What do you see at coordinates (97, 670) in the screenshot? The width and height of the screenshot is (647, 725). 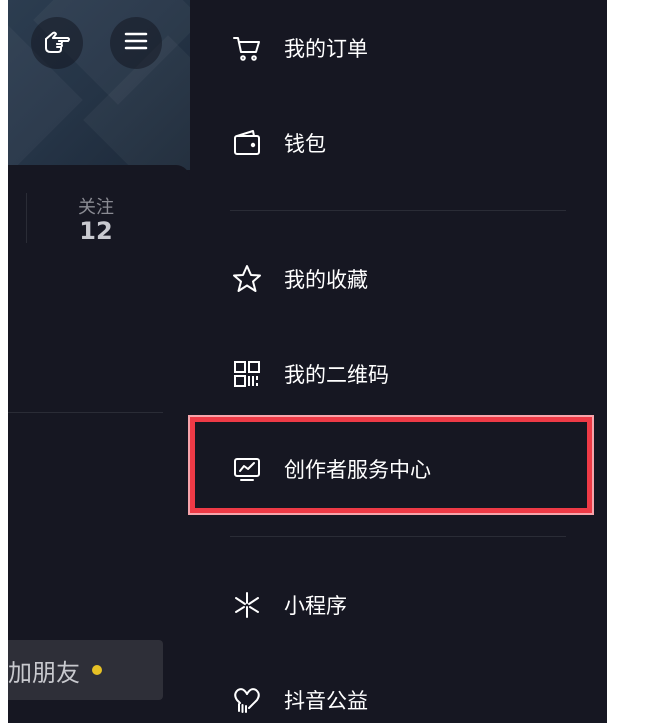 I see `notification-dot` at bounding box center [97, 670].